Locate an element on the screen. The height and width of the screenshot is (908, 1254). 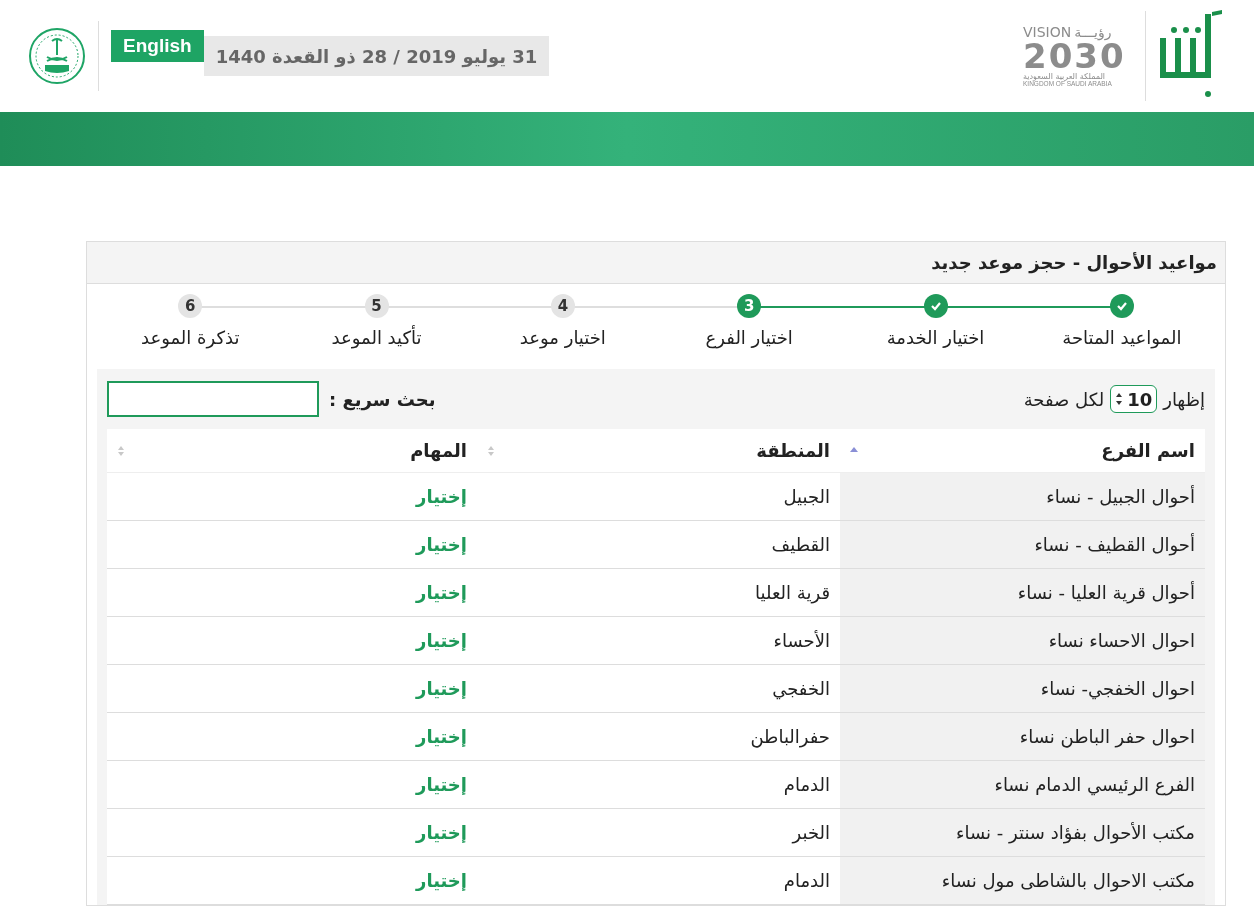
cell-text: مكتب الاحوال بالشاطى مول نساء is located at coordinates (1068, 881).